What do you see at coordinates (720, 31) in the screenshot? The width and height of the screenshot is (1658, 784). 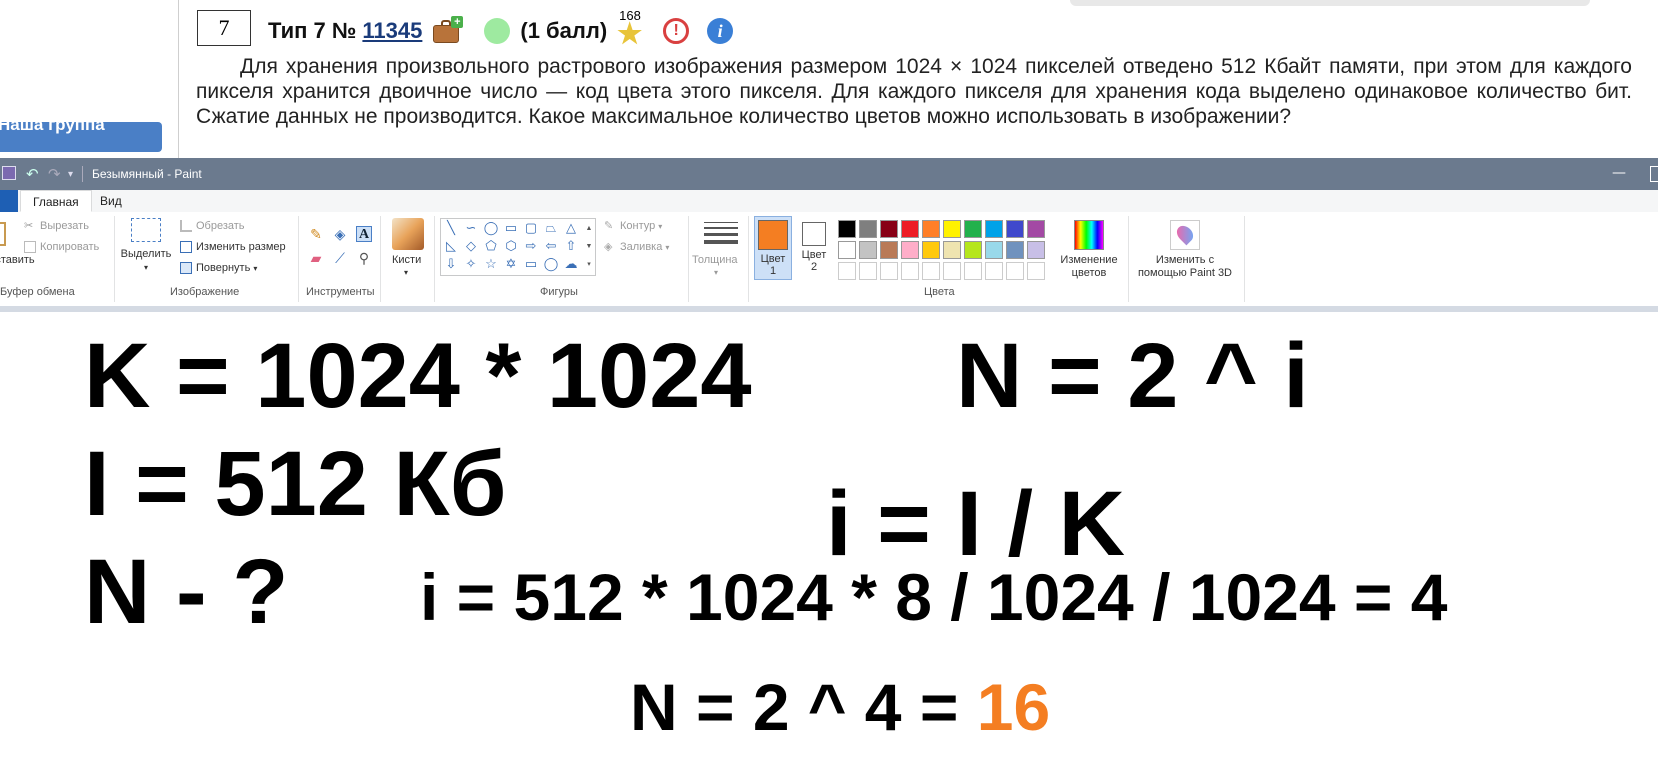 I see `info-icon: i` at bounding box center [720, 31].